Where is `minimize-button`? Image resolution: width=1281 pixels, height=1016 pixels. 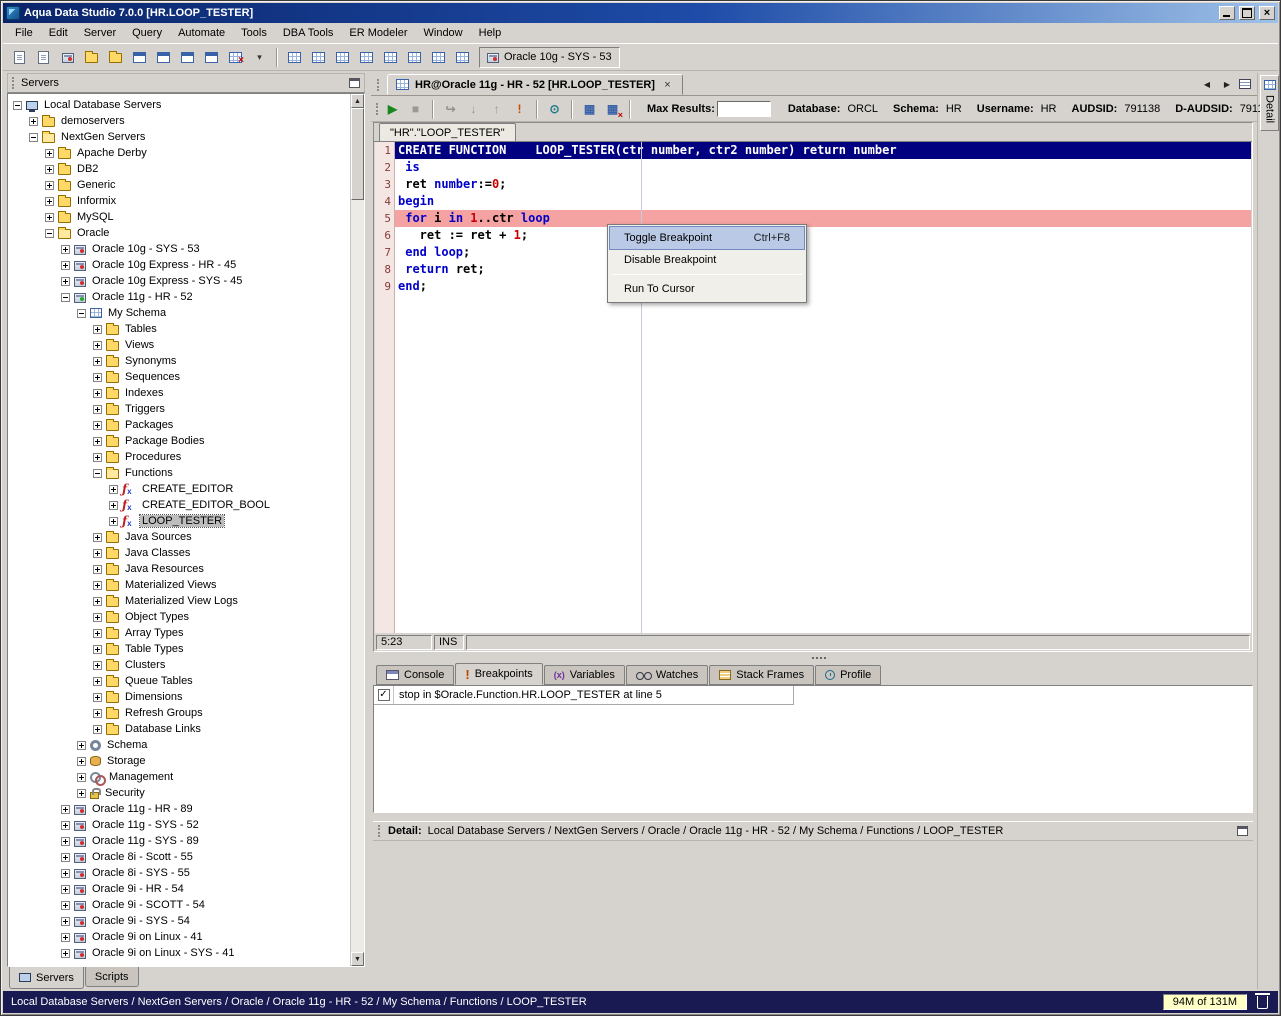 minimize-button is located at coordinates (1227, 13).